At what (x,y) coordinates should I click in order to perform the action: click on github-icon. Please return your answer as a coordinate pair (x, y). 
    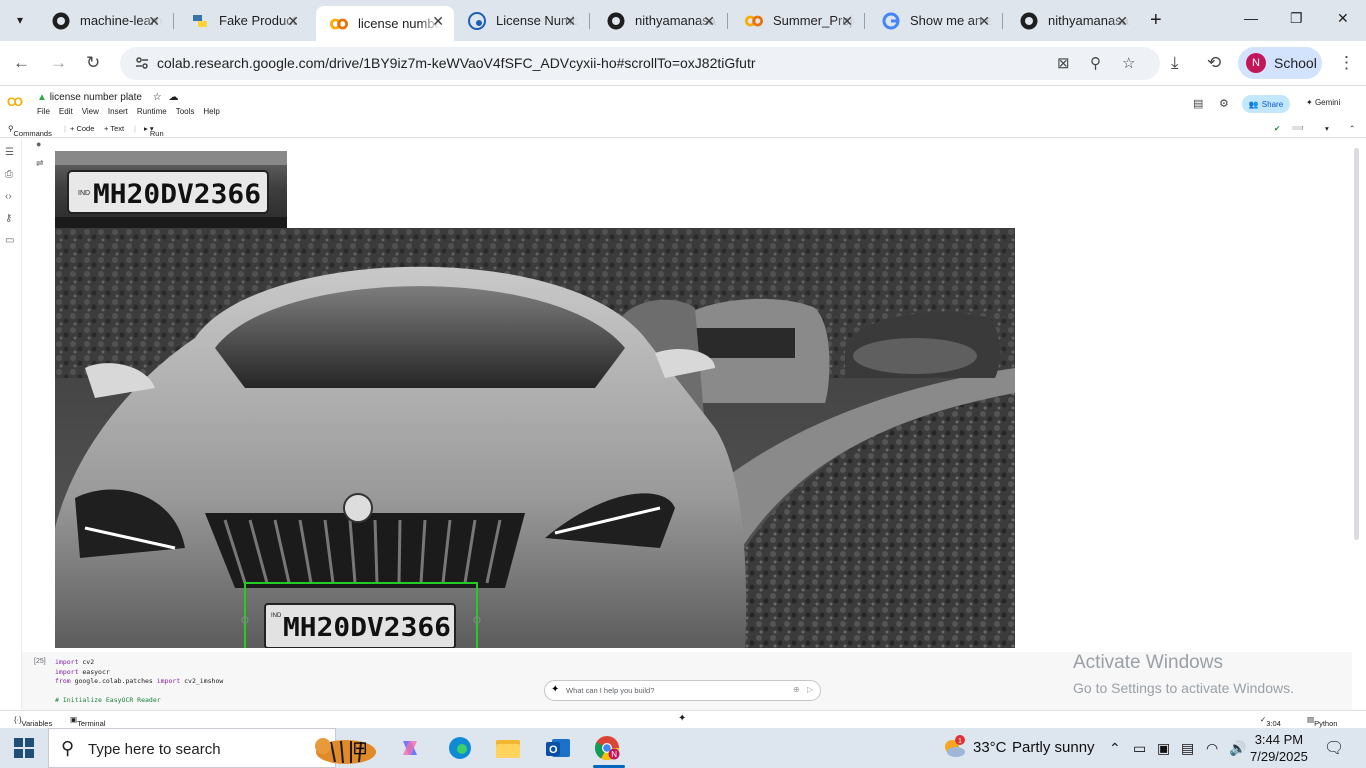
    Looking at the image, I should click on (61, 21).